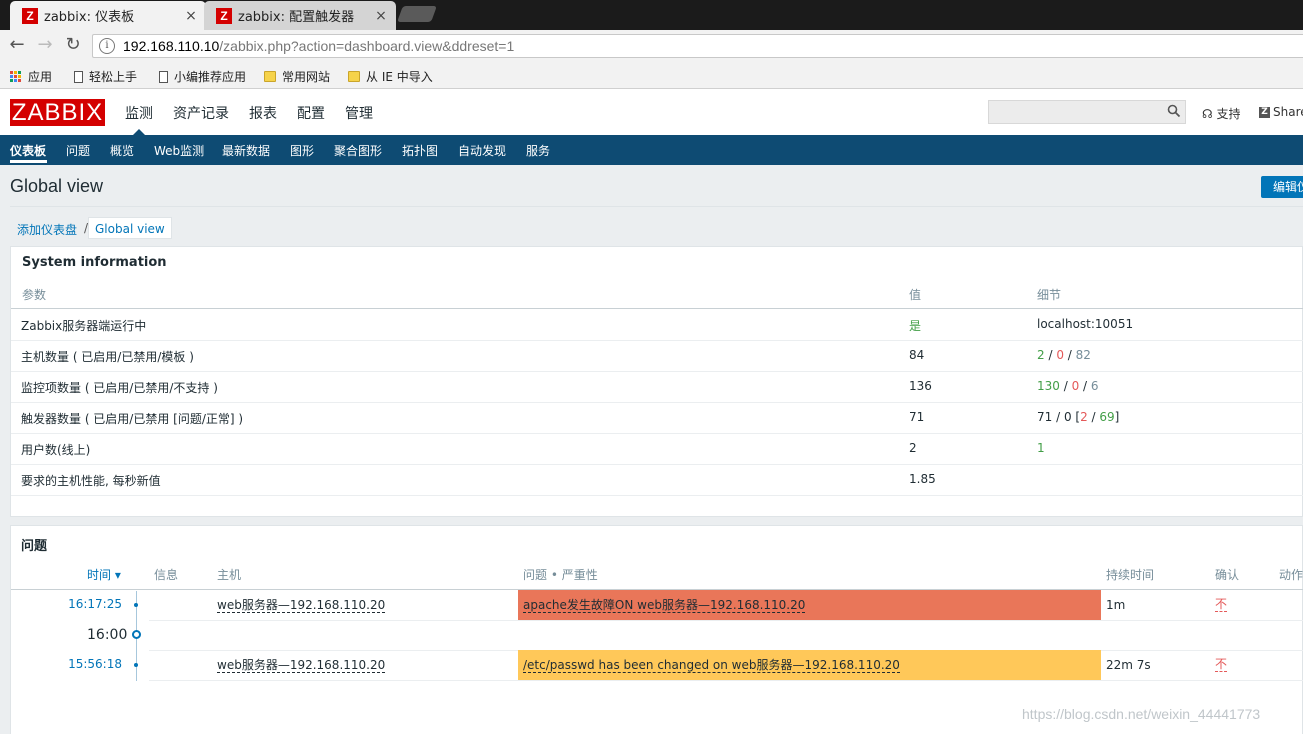  Describe the element at coordinates (1048, 386) in the screenshot. I see `enabled-count: 130` at that location.